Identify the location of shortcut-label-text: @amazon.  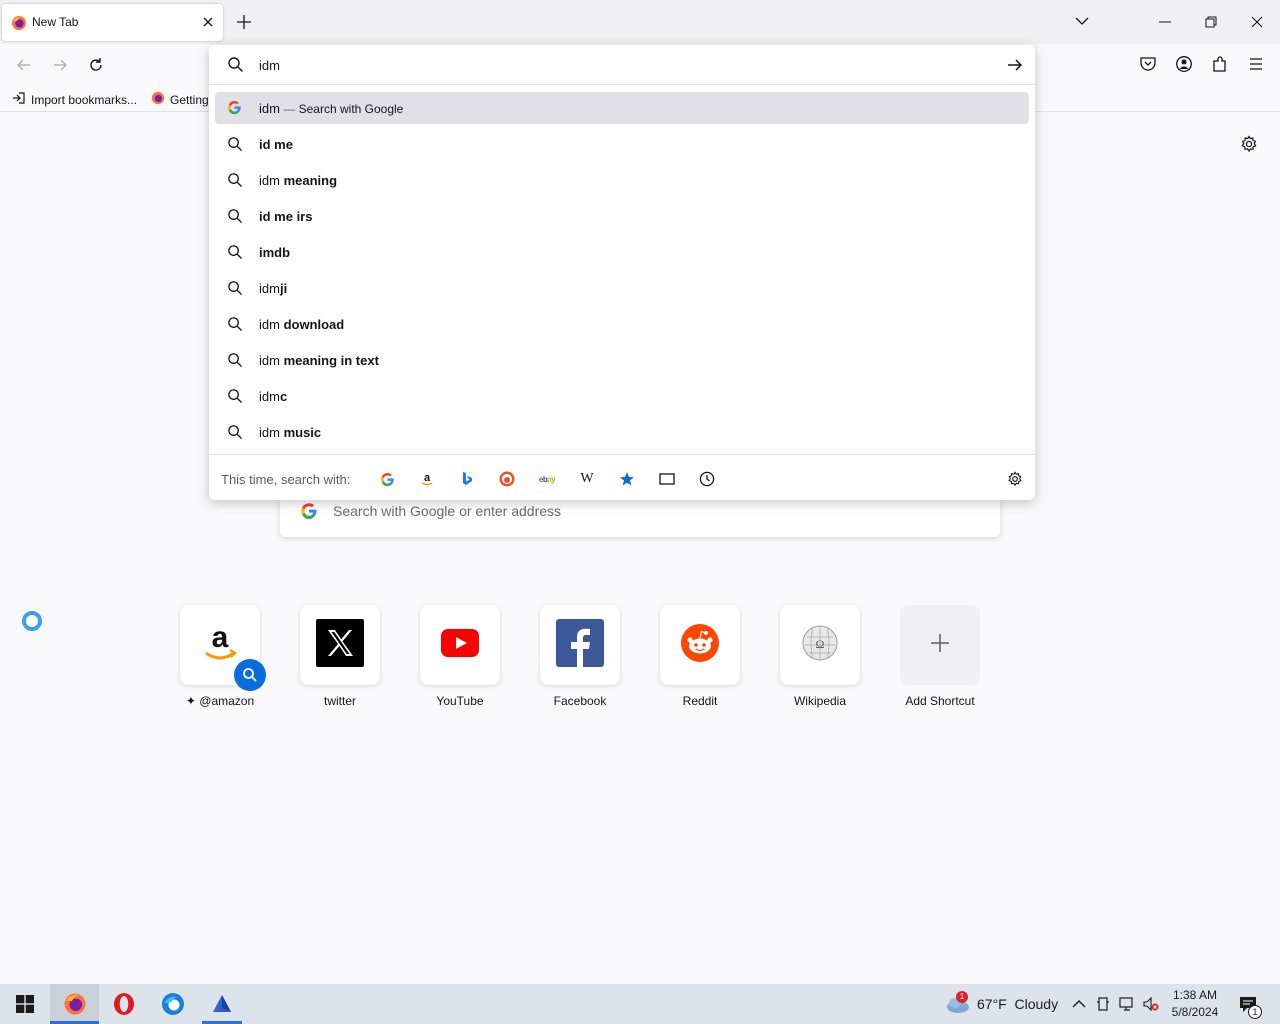
(227, 701).